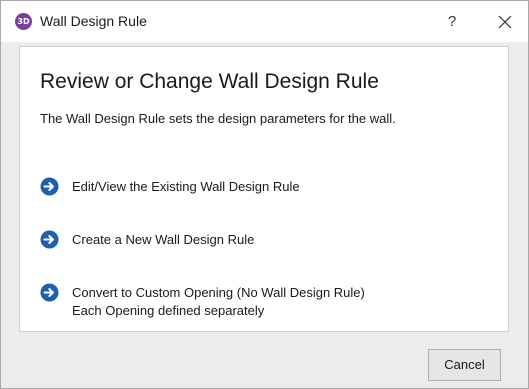  What do you see at coordinates (209, 81) in the screenshot?
I see `page-title: Review or Change Wall Design Rule` at bounding box center [209, 81].